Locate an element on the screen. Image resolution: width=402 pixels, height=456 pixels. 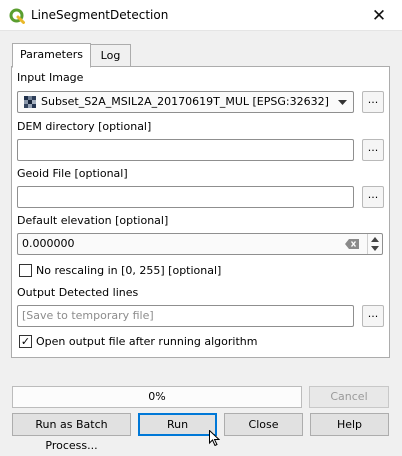
open-output-label: Open output file after running algorithm is located at coordinates (147, 341).